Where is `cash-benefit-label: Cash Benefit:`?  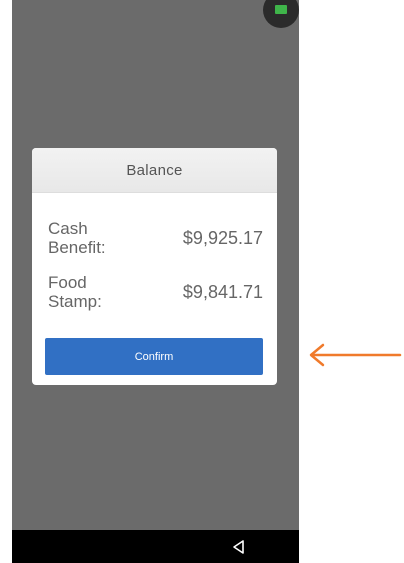 cash-benefit-label: Cash Benefit: is located at coordinates (77, 238).